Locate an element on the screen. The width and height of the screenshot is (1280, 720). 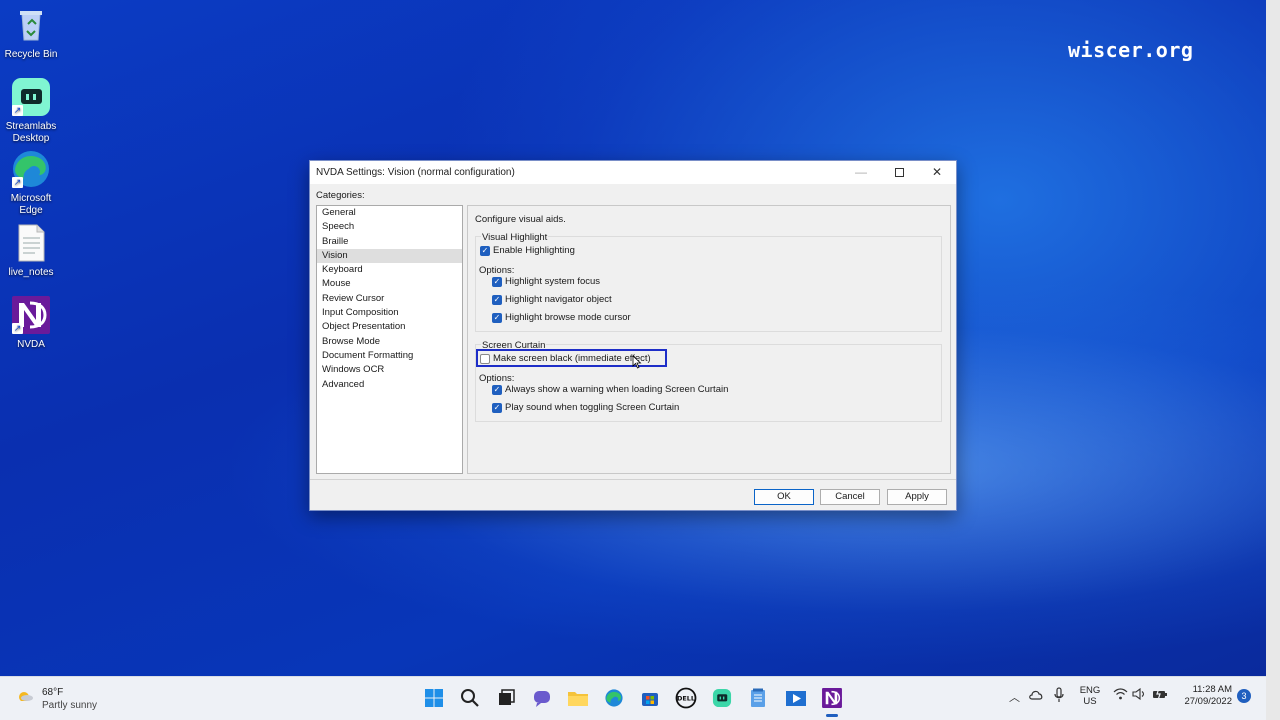
notepad-button is located at coordinates (758, 698).